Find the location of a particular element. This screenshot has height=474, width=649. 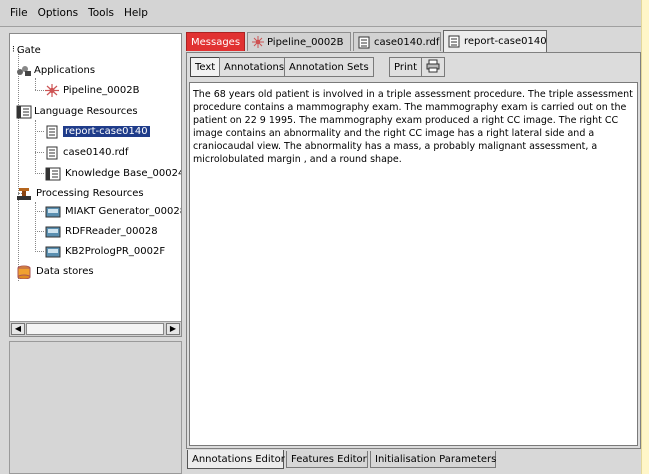

menu-tools: Tools is located at coordinates (101, 13).